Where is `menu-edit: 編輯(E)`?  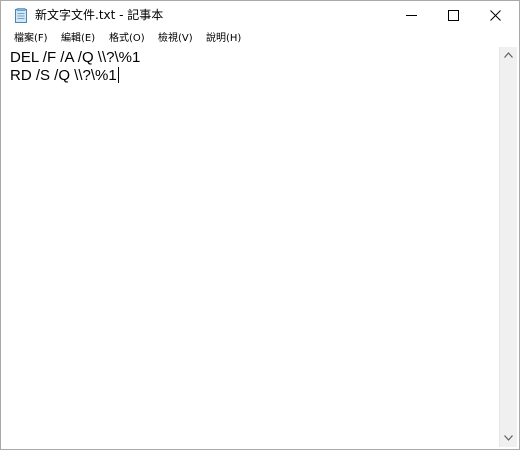
menu-edit: 編輯(E) is located at coordinates (78, 38).